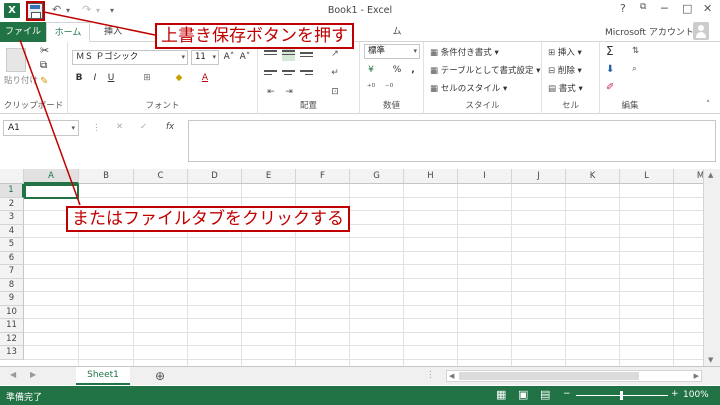 This screenshot has height=405, width=720. What do you see at coordinates (289, 92) in the screenshot?
I see `increase-indent-icon: ⇥` at bounding box center [289, 92].